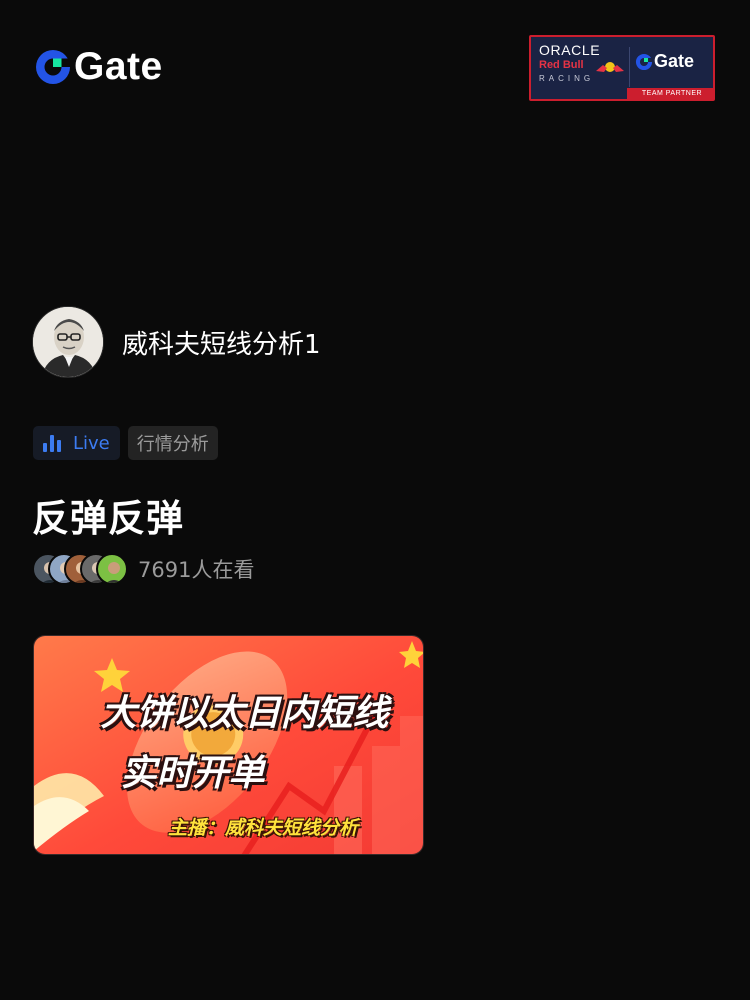 This screenshot has height=1000, width=750. Describe the element at coordinates (112, 569) in the screenshot. I see `viewer-avatar` at that location.